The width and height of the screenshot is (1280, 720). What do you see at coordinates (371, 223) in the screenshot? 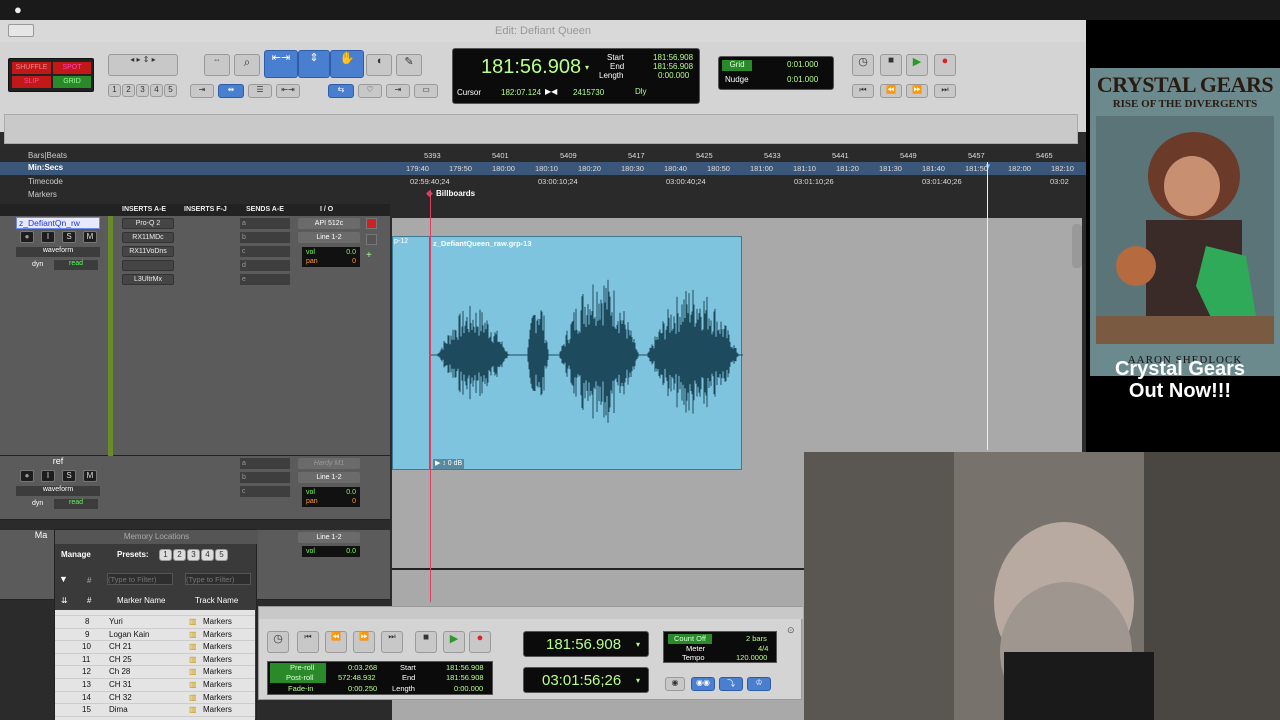
I see `record-ready-icon` at bounding box center [371, 223].